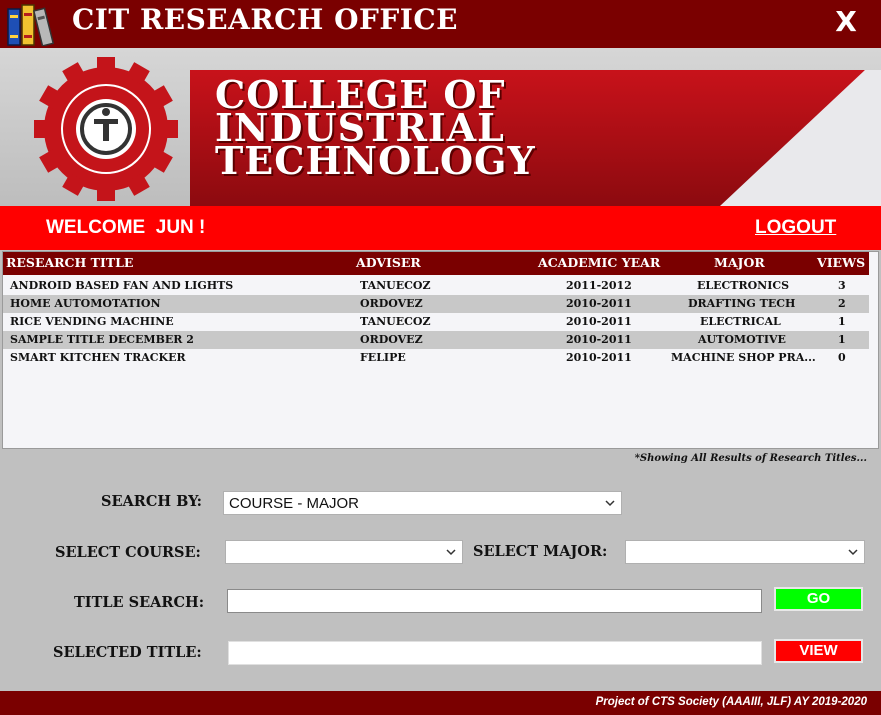 The image size is (881, 715). I want to click on major-select, so click(745, 552).